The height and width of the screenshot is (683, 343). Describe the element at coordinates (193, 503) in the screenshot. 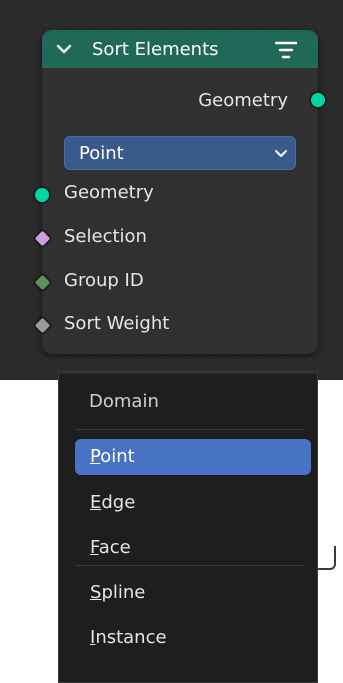

I see `menu-item-edge: Edge` at that location.